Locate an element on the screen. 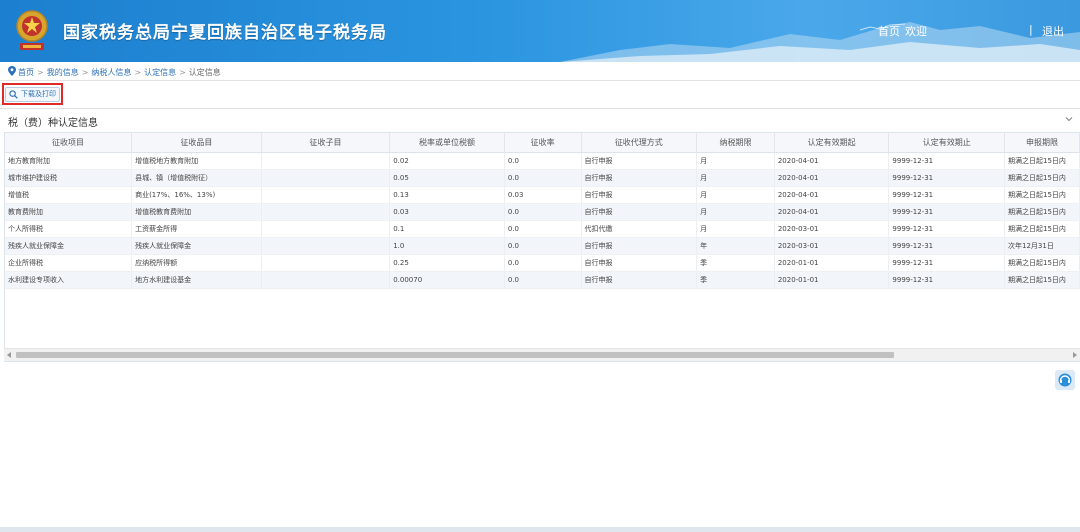 Image resolution: width=1080 pixels, height=532 pixels. table-cell: 增值税地方教育附加 is located at coordinates (196, 161).